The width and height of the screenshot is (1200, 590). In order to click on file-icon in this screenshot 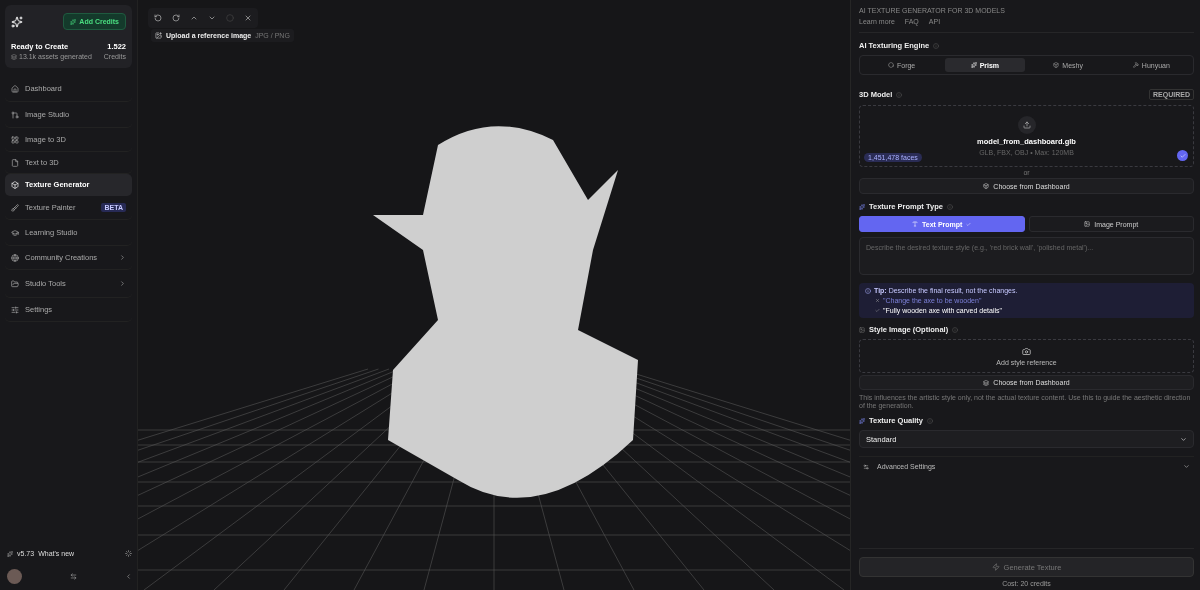, I will do `click(15, 162)`.